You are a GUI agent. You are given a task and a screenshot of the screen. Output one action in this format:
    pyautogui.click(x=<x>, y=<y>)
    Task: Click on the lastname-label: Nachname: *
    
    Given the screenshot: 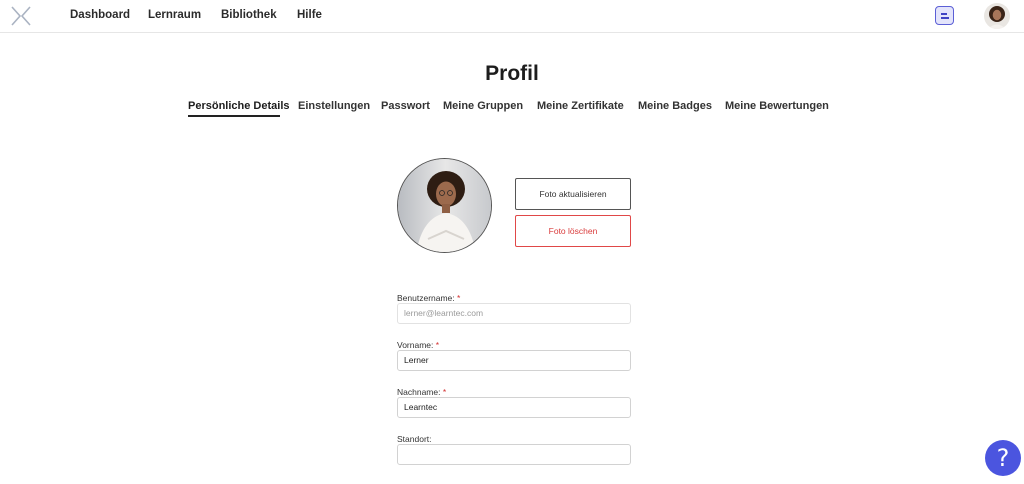 What is the action you would take?
    pyautogui.click(x=422, y=392)
    